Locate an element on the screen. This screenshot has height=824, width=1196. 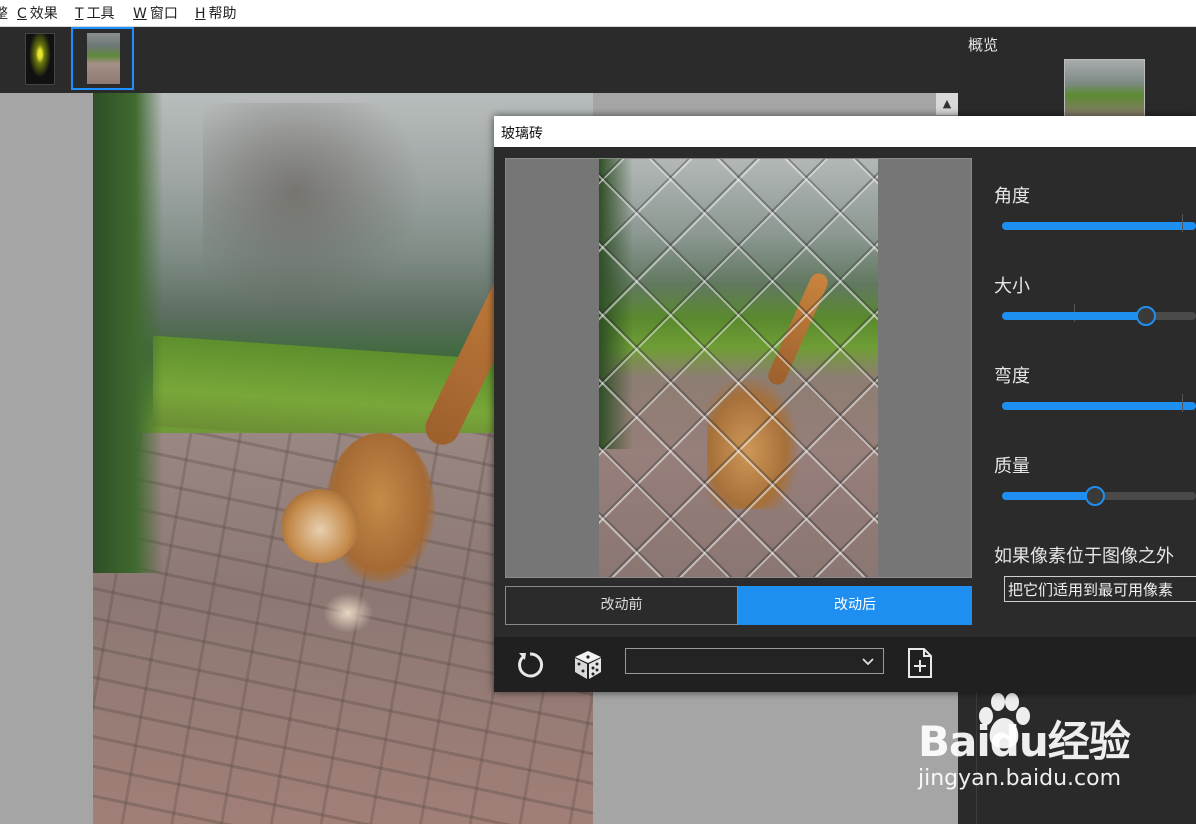
quality-slider-thumb is located at coordinates (1095, 496).